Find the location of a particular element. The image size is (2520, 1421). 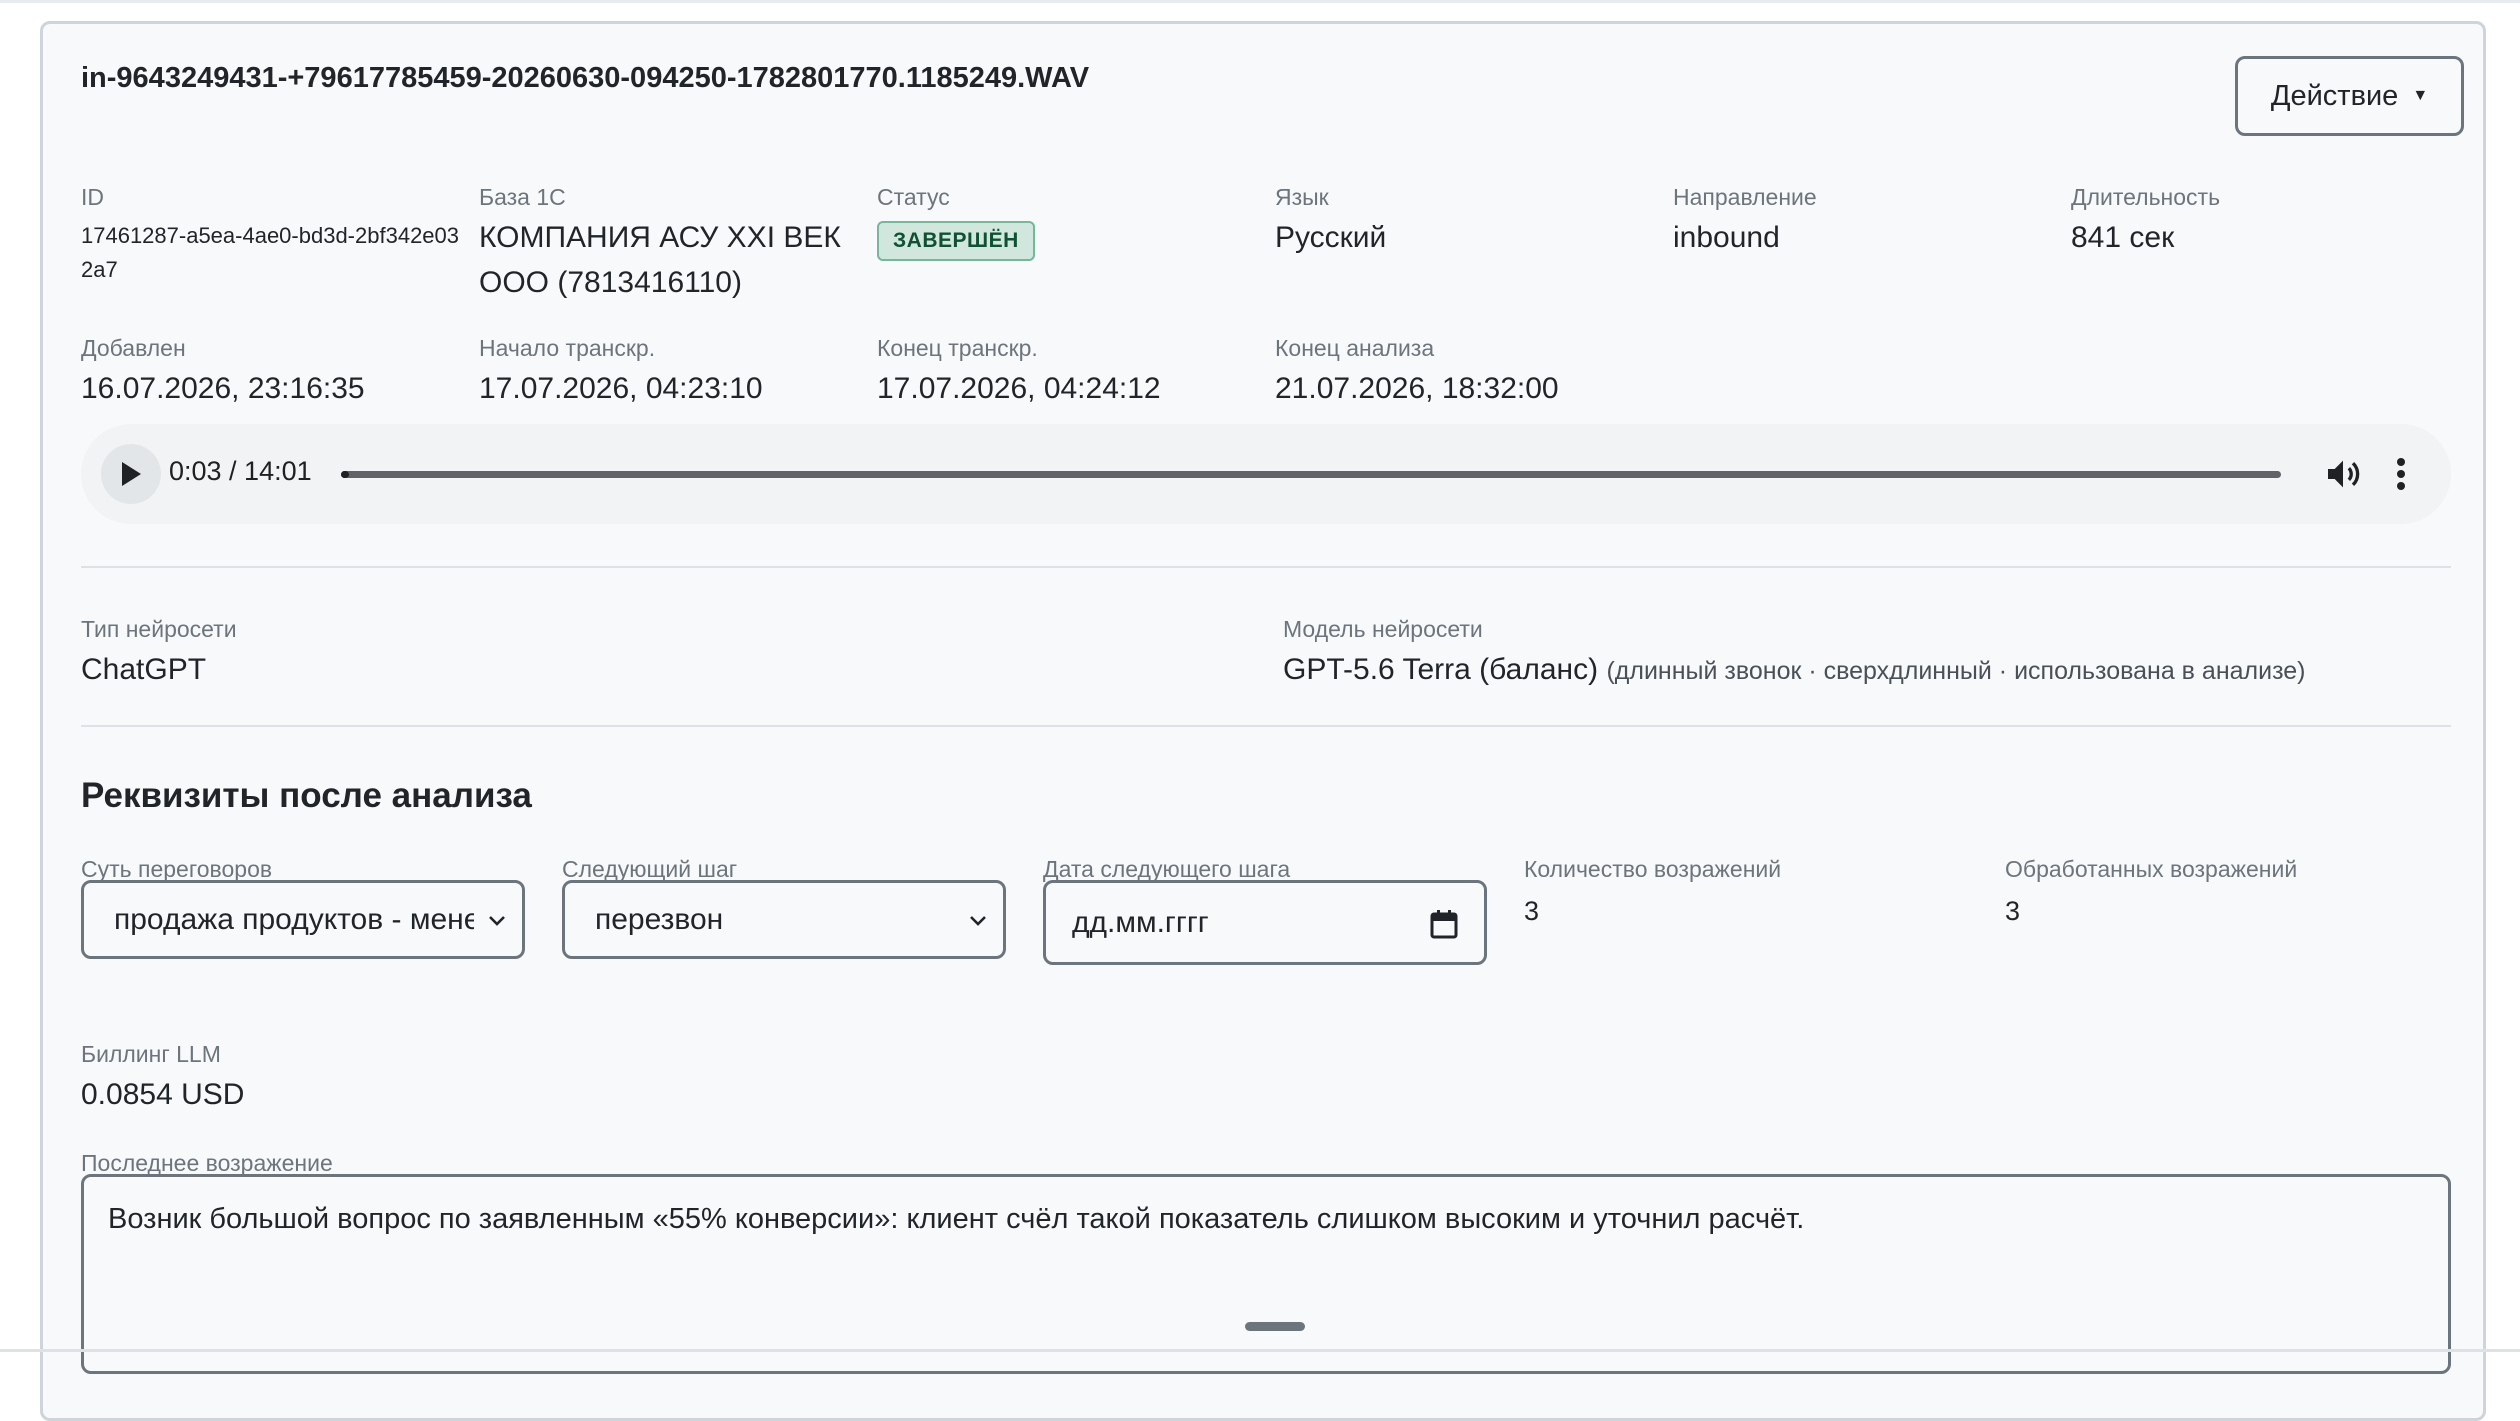

field-analysis-end: Конец анализа 21.07.2026, 18:32:00 is located at coordinates (1465, 373).